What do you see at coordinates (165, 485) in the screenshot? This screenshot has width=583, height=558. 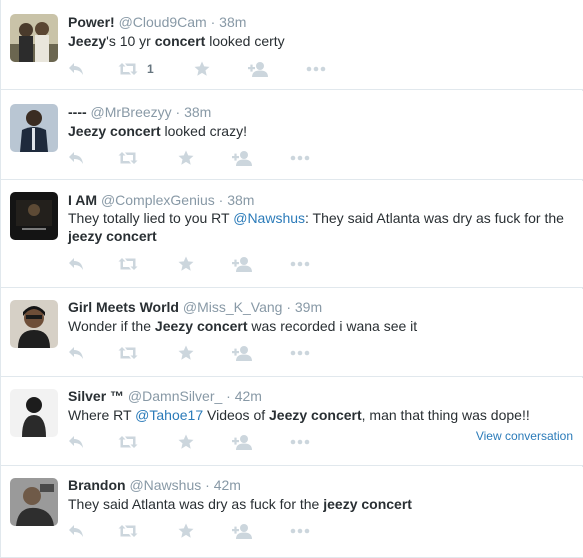 I see `username: @Nawshus` at bounding box center [165, 485].